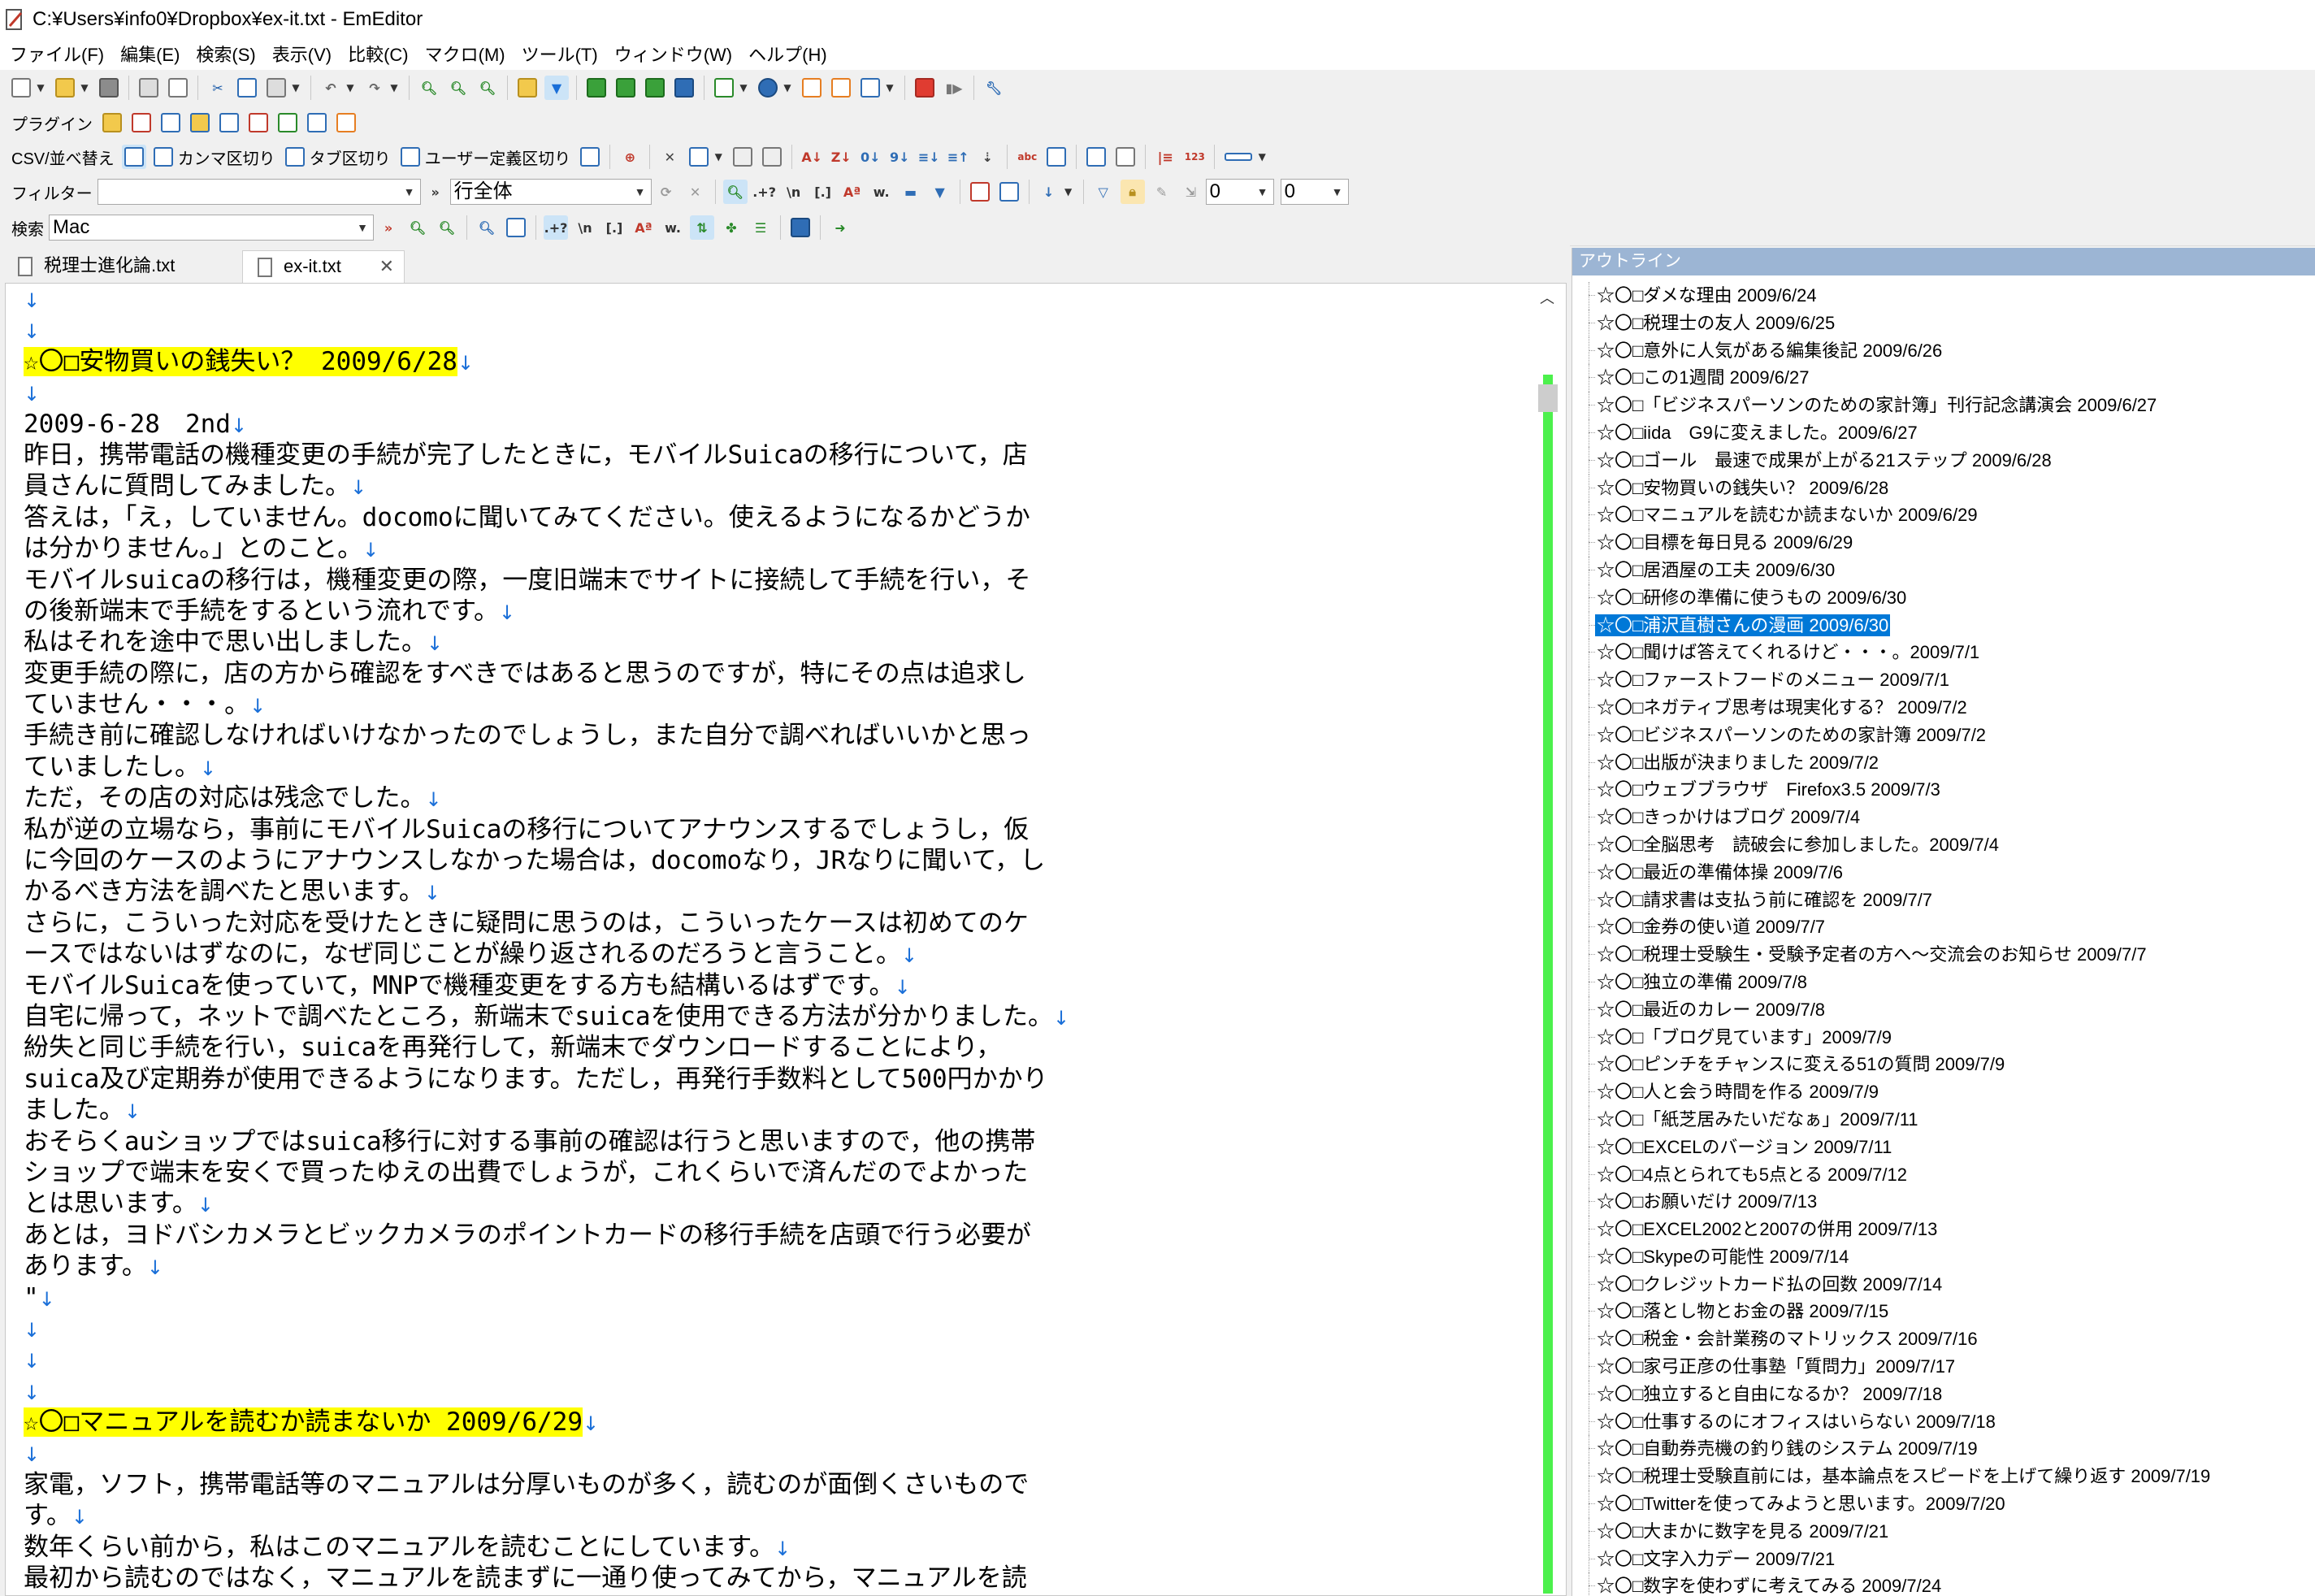  Describe the element at coordinates (1944, 1421) in the screenshot. I see `outline-item: ☆〇□仕事するのにオフィスはいらない 2009/7/18` at that location.